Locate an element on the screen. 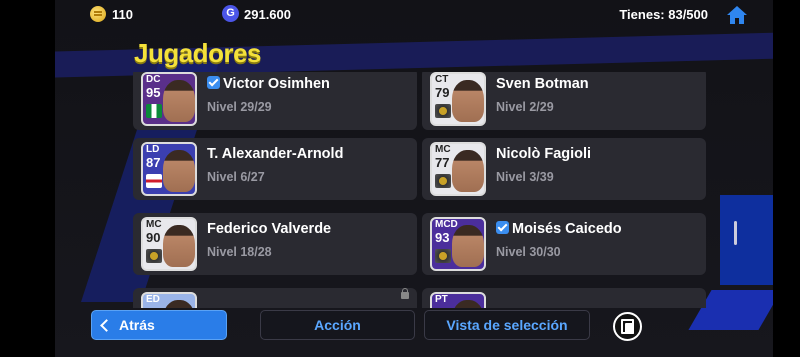  player-card: MCD 93 Moisés Caicedo Nivel 30/30 is located at coordinates (564, 244).